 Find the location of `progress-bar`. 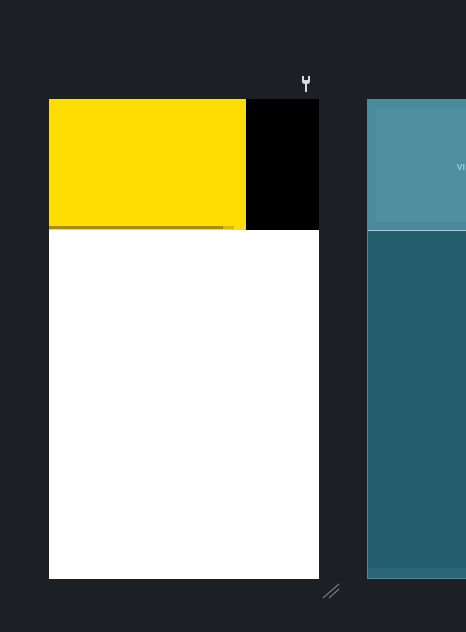

progress-bar is located at coordinates (141, 227).